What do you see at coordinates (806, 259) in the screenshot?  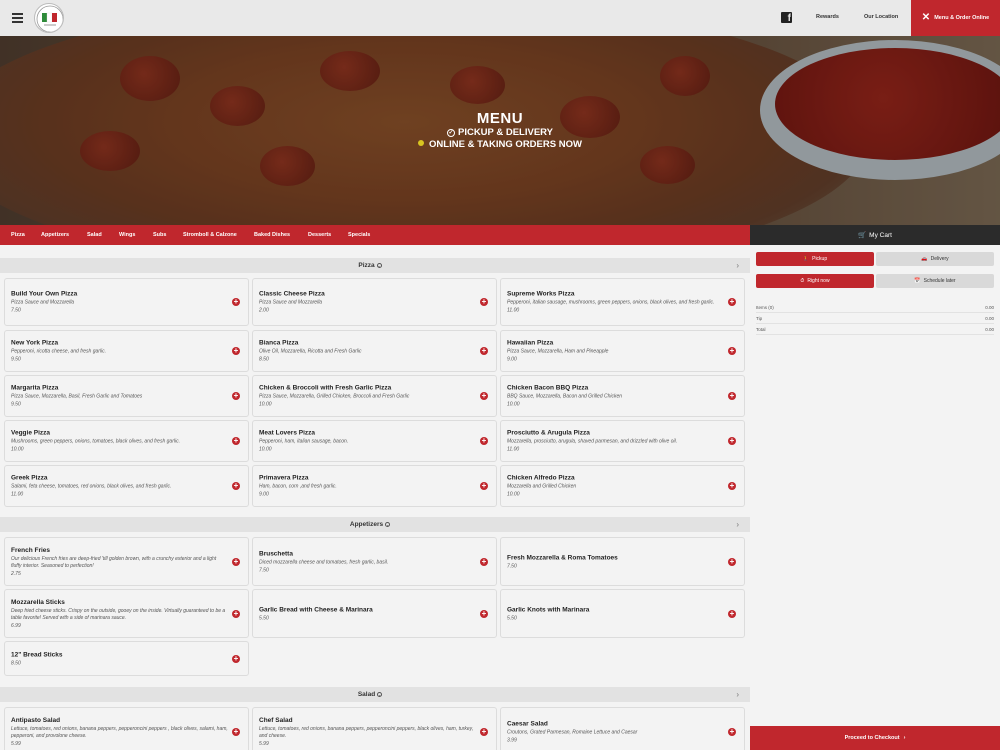 I see `walking-icon: 🚶` at bounding box center [806, 259].